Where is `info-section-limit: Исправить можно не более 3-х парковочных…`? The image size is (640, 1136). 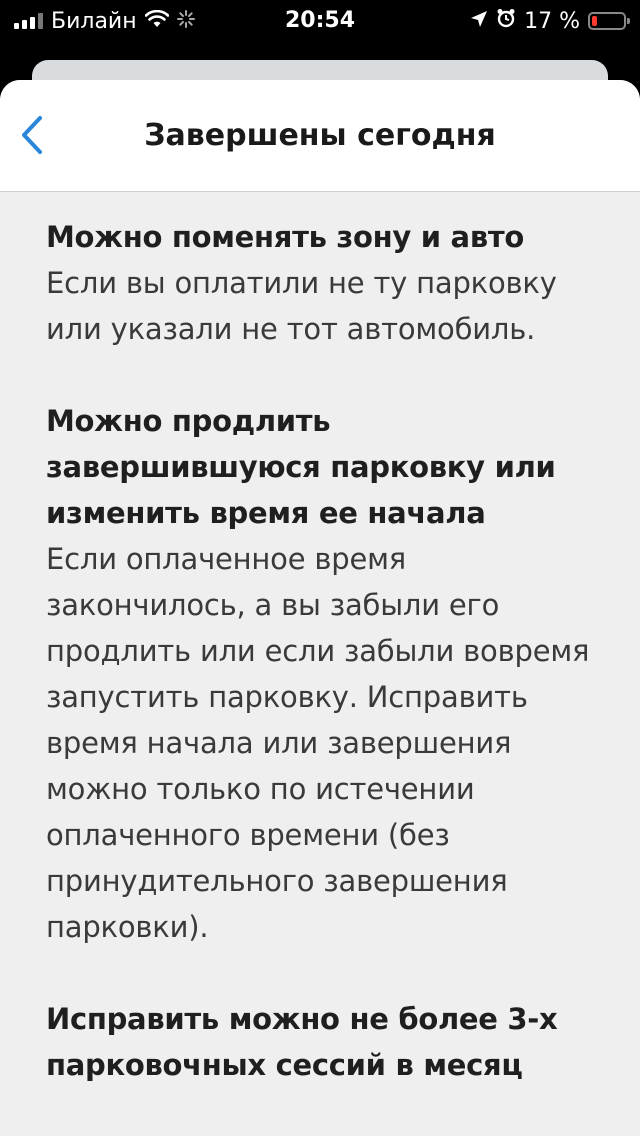 info-section-limit: Исправить можно не более 3-х парковочных… is located at coordinates (328, 1042).